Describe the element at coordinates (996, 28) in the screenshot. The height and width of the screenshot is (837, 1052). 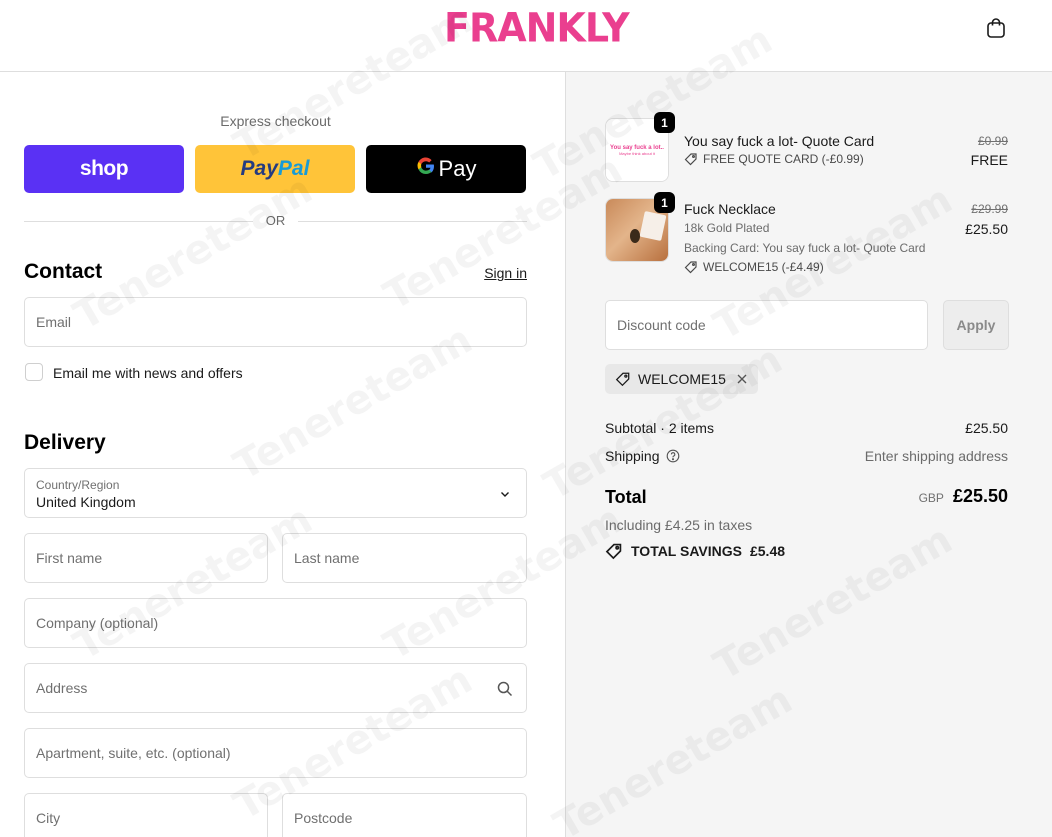
I see `shopping-bag-icon` at that location.